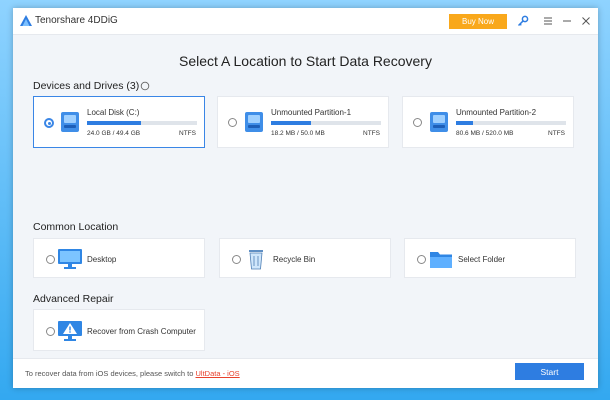  I want to click on repair-card-crash-computer: Recover from Crash Computer, so click(119, 330).